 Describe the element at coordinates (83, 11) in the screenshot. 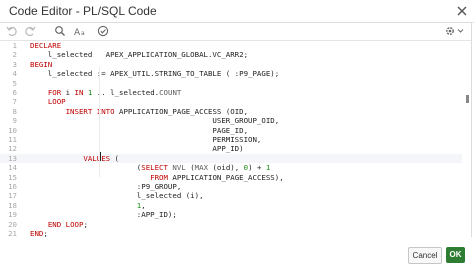

I see `dialog-title: Code Editor - PL/SQL Code` at that location.